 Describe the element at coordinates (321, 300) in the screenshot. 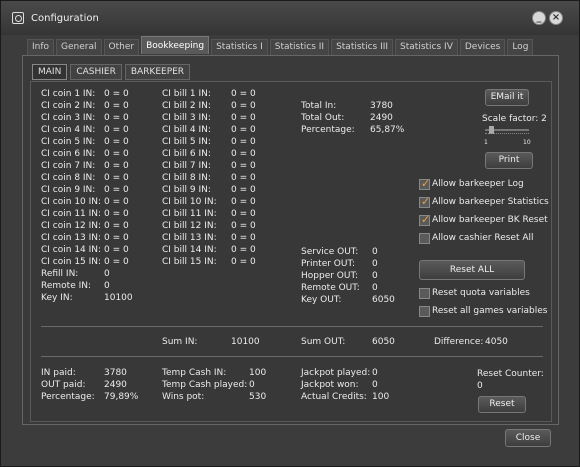

I see `out-row-5-label: Key OUT:` at that location.